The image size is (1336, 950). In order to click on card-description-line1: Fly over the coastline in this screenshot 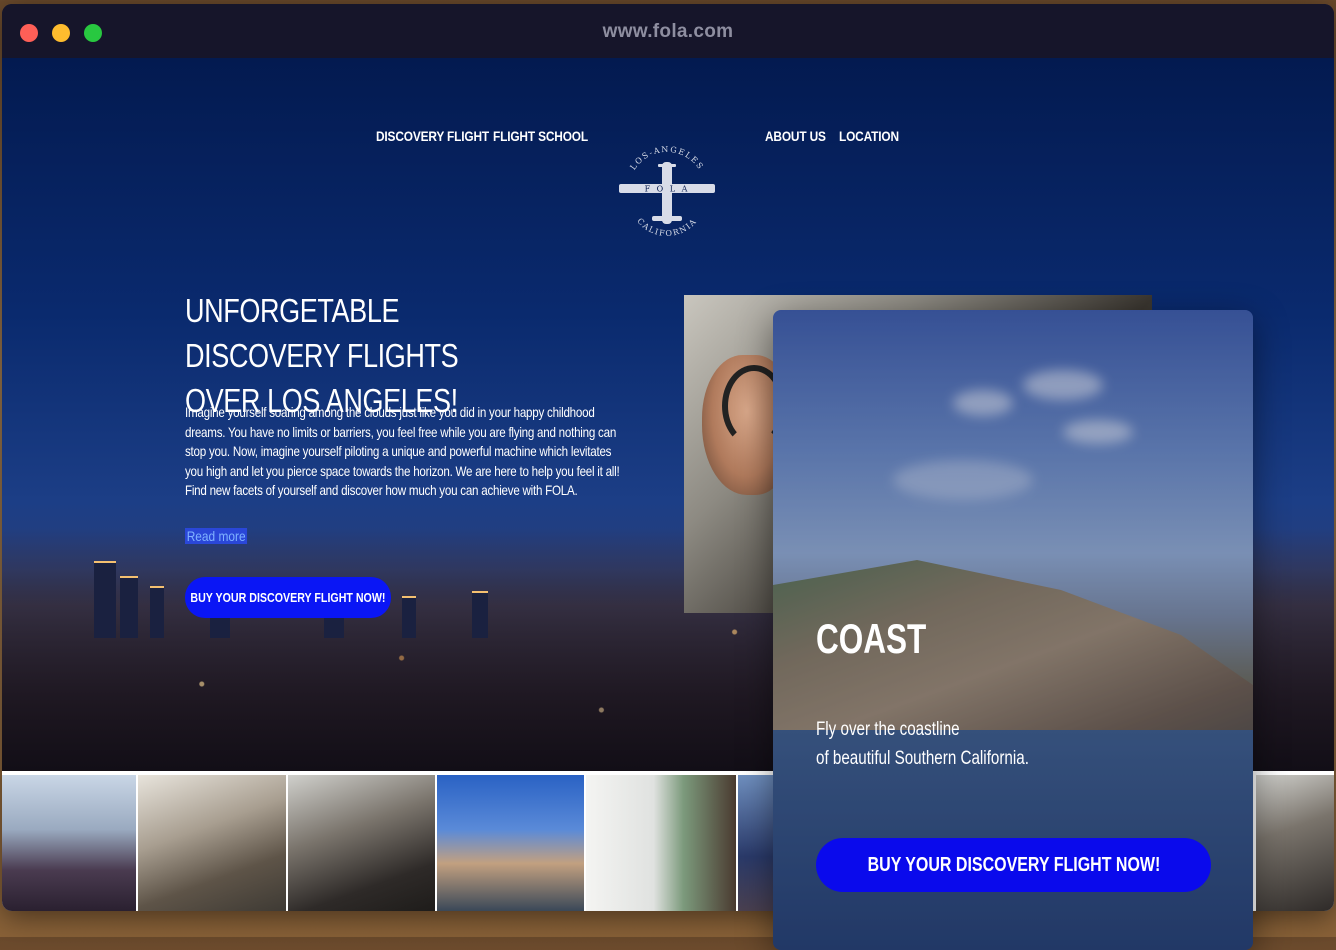, I will do `click(888, 729)`.